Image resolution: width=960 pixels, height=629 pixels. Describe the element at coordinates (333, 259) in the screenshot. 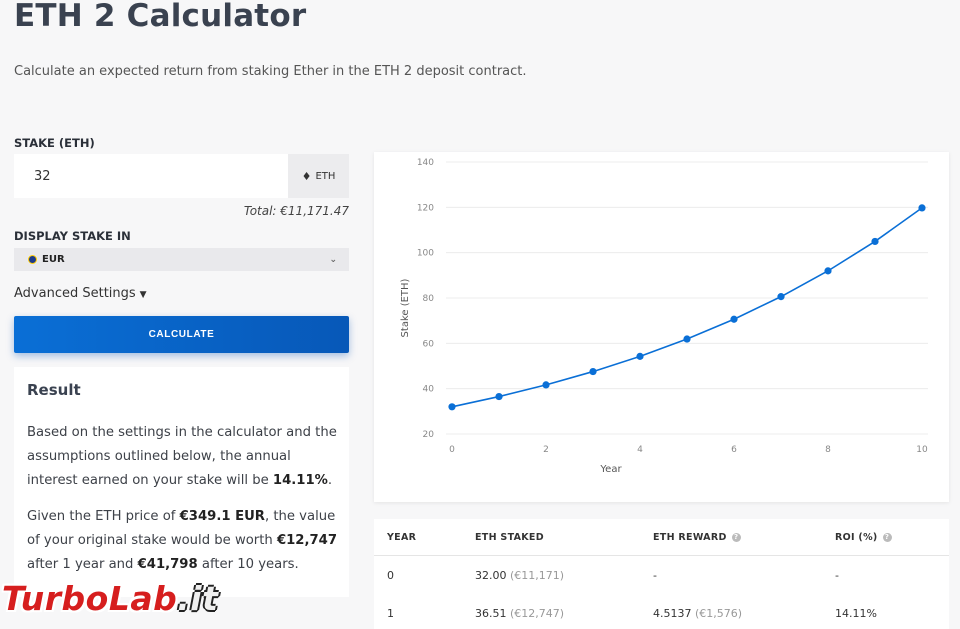

I see `chevron-down-icon: ⌄` at that location.